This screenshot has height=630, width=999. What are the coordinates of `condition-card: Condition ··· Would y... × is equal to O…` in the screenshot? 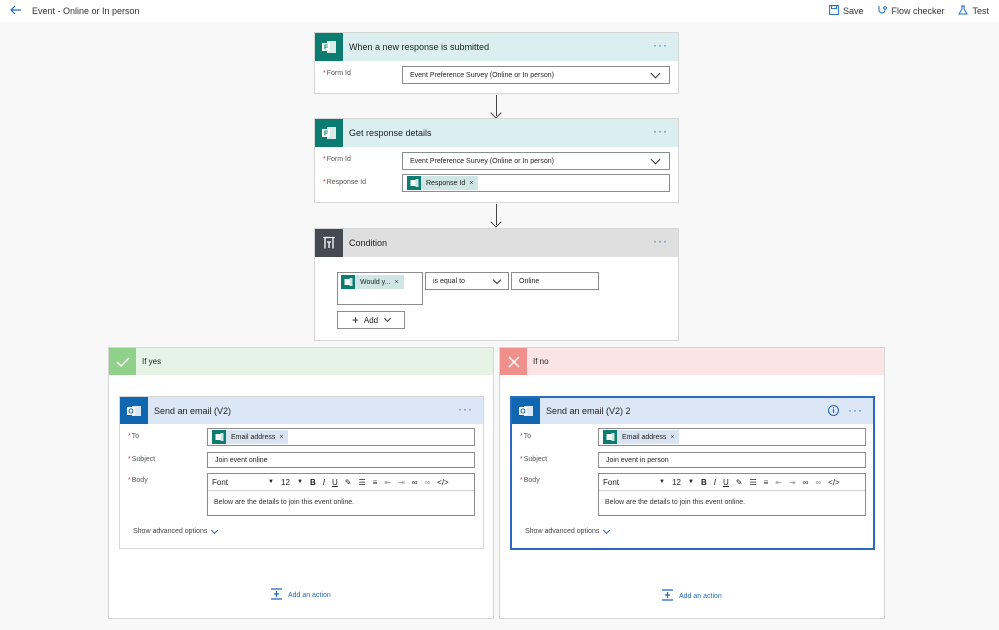 It's located at (496, 284).